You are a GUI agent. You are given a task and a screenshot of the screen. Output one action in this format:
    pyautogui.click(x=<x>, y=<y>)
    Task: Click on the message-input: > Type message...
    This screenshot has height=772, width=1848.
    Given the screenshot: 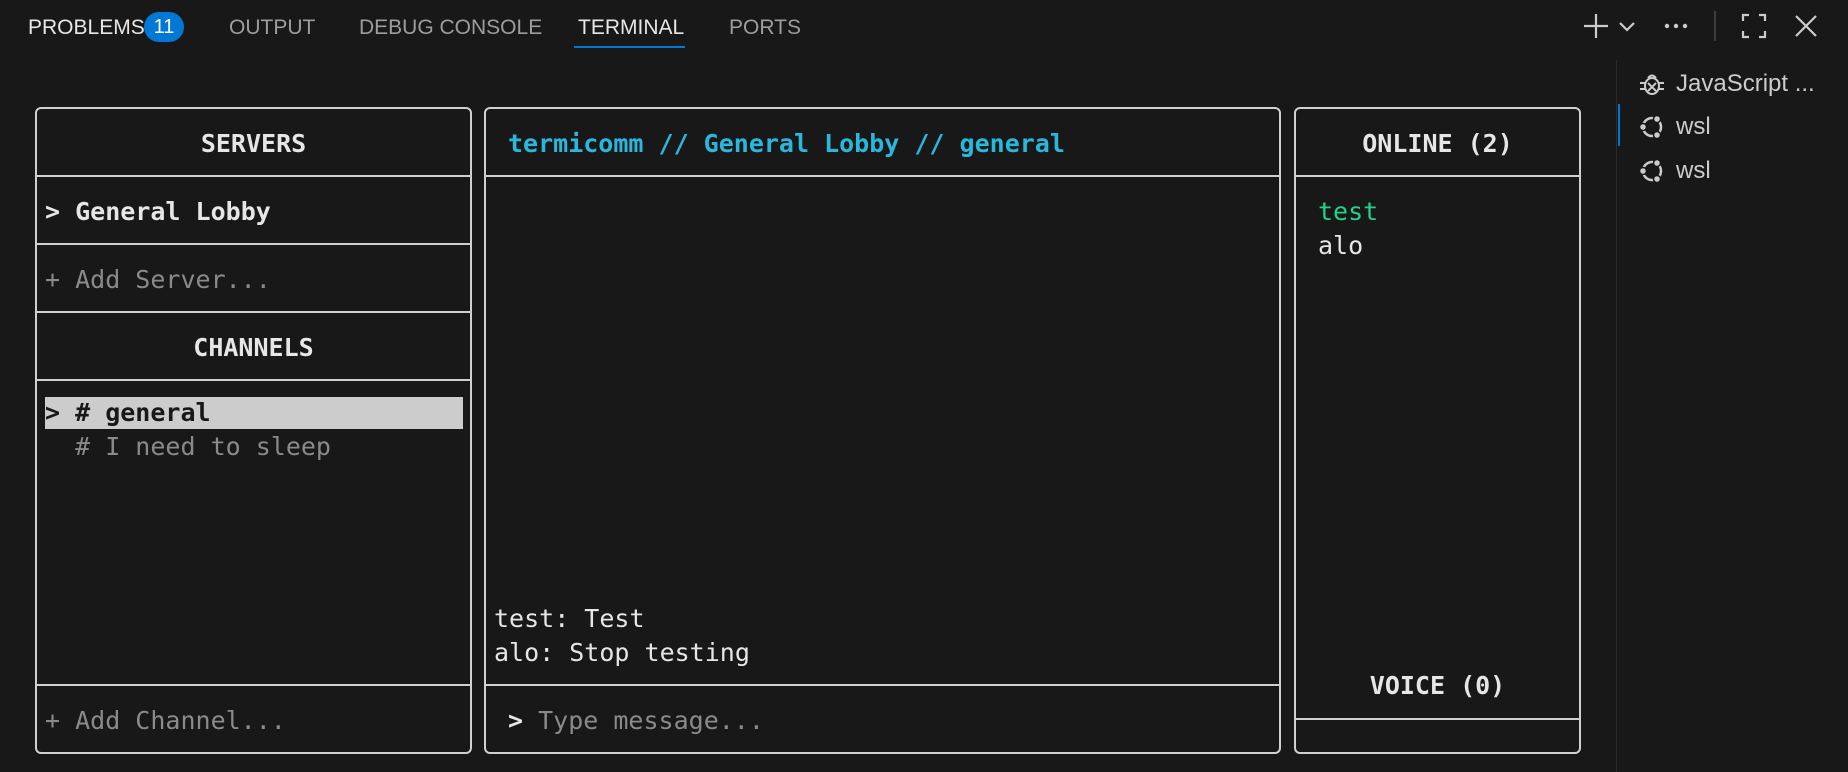 What is the action you would take?
    pyautogui.click(x=636, y=720)
    